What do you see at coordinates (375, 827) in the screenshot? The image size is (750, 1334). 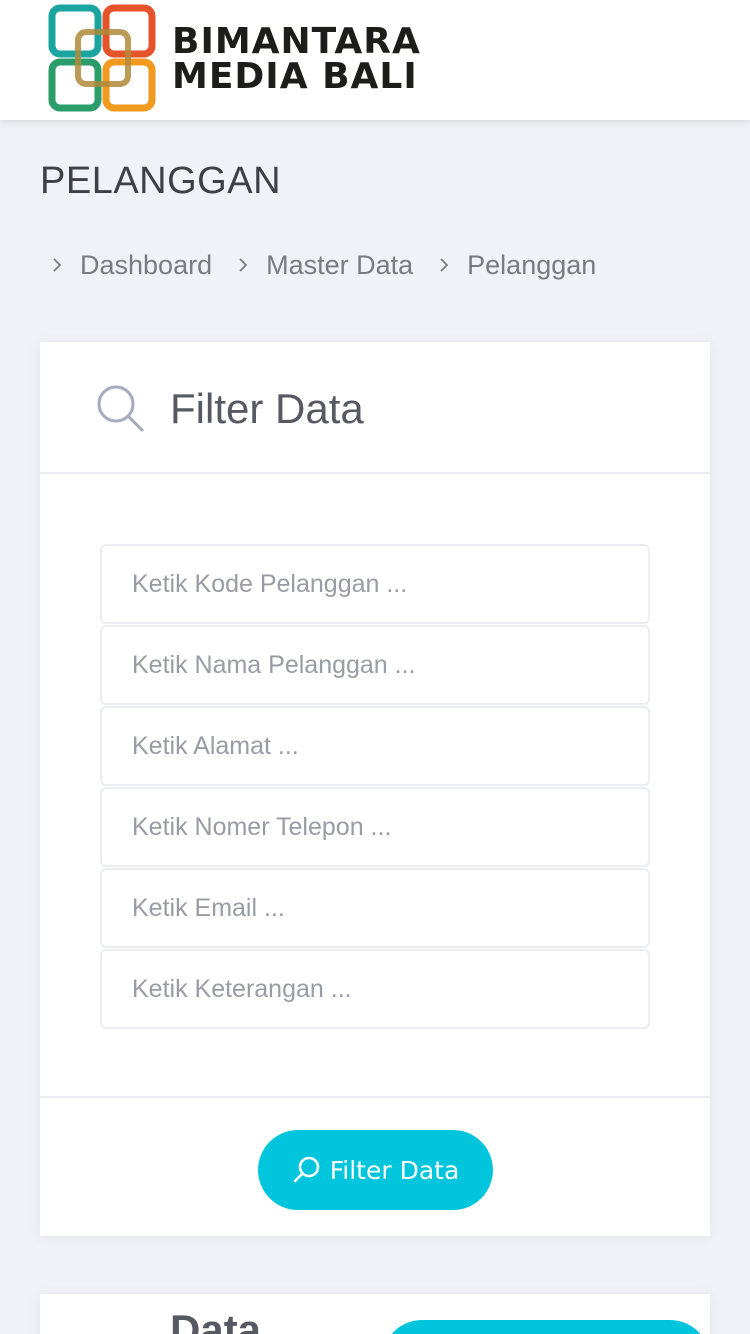 I see `nomer-telepon-input` at bounding box center [375, 827].